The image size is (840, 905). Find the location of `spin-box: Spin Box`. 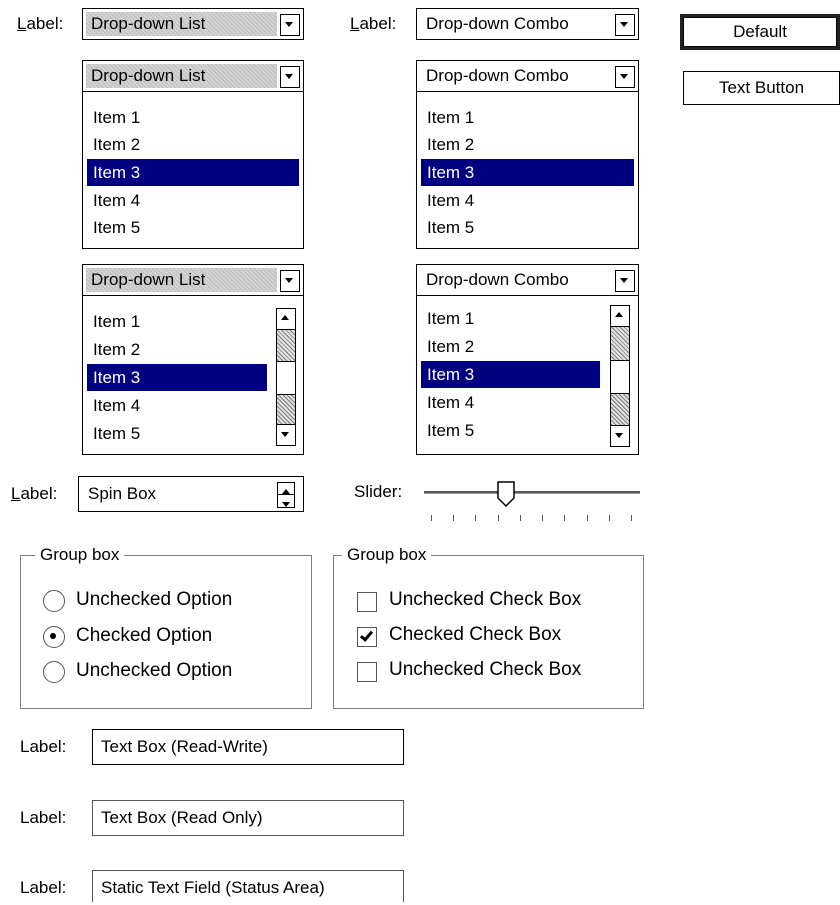

spin-box: Spin Box is located at coordinates (191, 494).